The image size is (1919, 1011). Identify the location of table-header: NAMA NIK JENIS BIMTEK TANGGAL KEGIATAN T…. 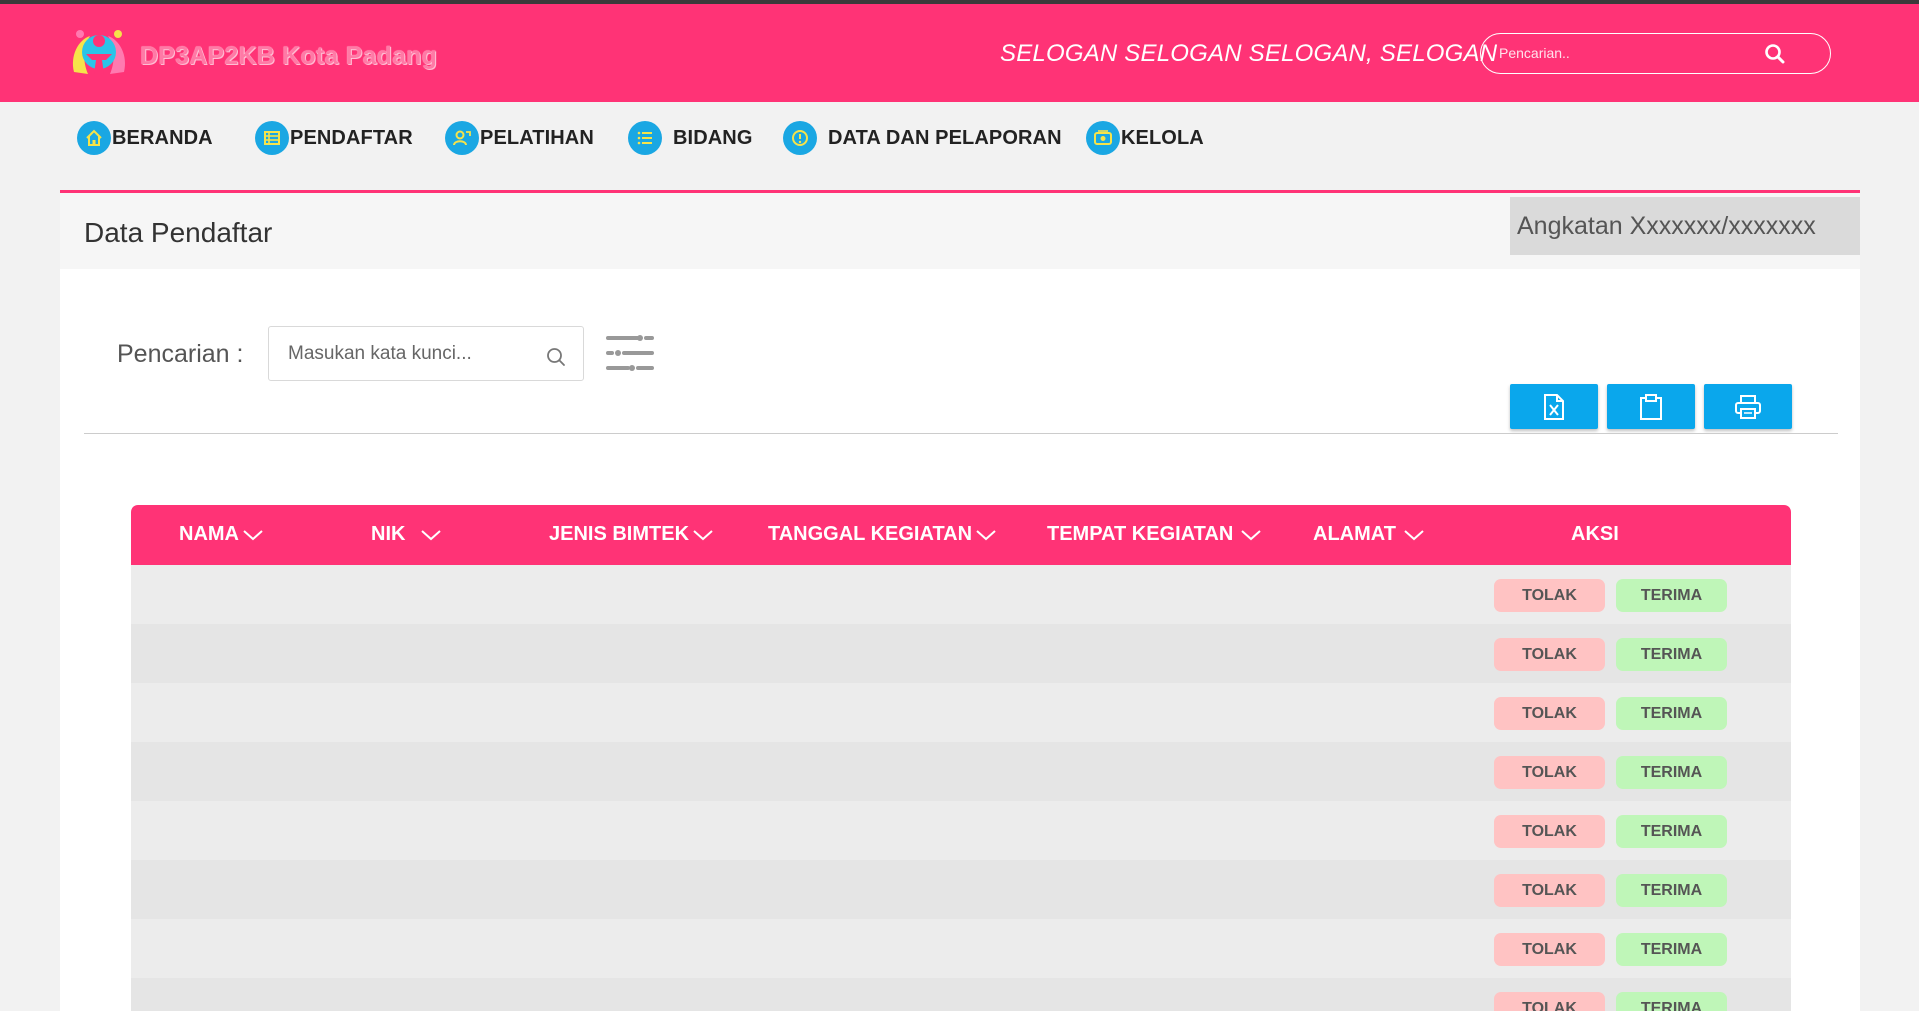
(961, 535).